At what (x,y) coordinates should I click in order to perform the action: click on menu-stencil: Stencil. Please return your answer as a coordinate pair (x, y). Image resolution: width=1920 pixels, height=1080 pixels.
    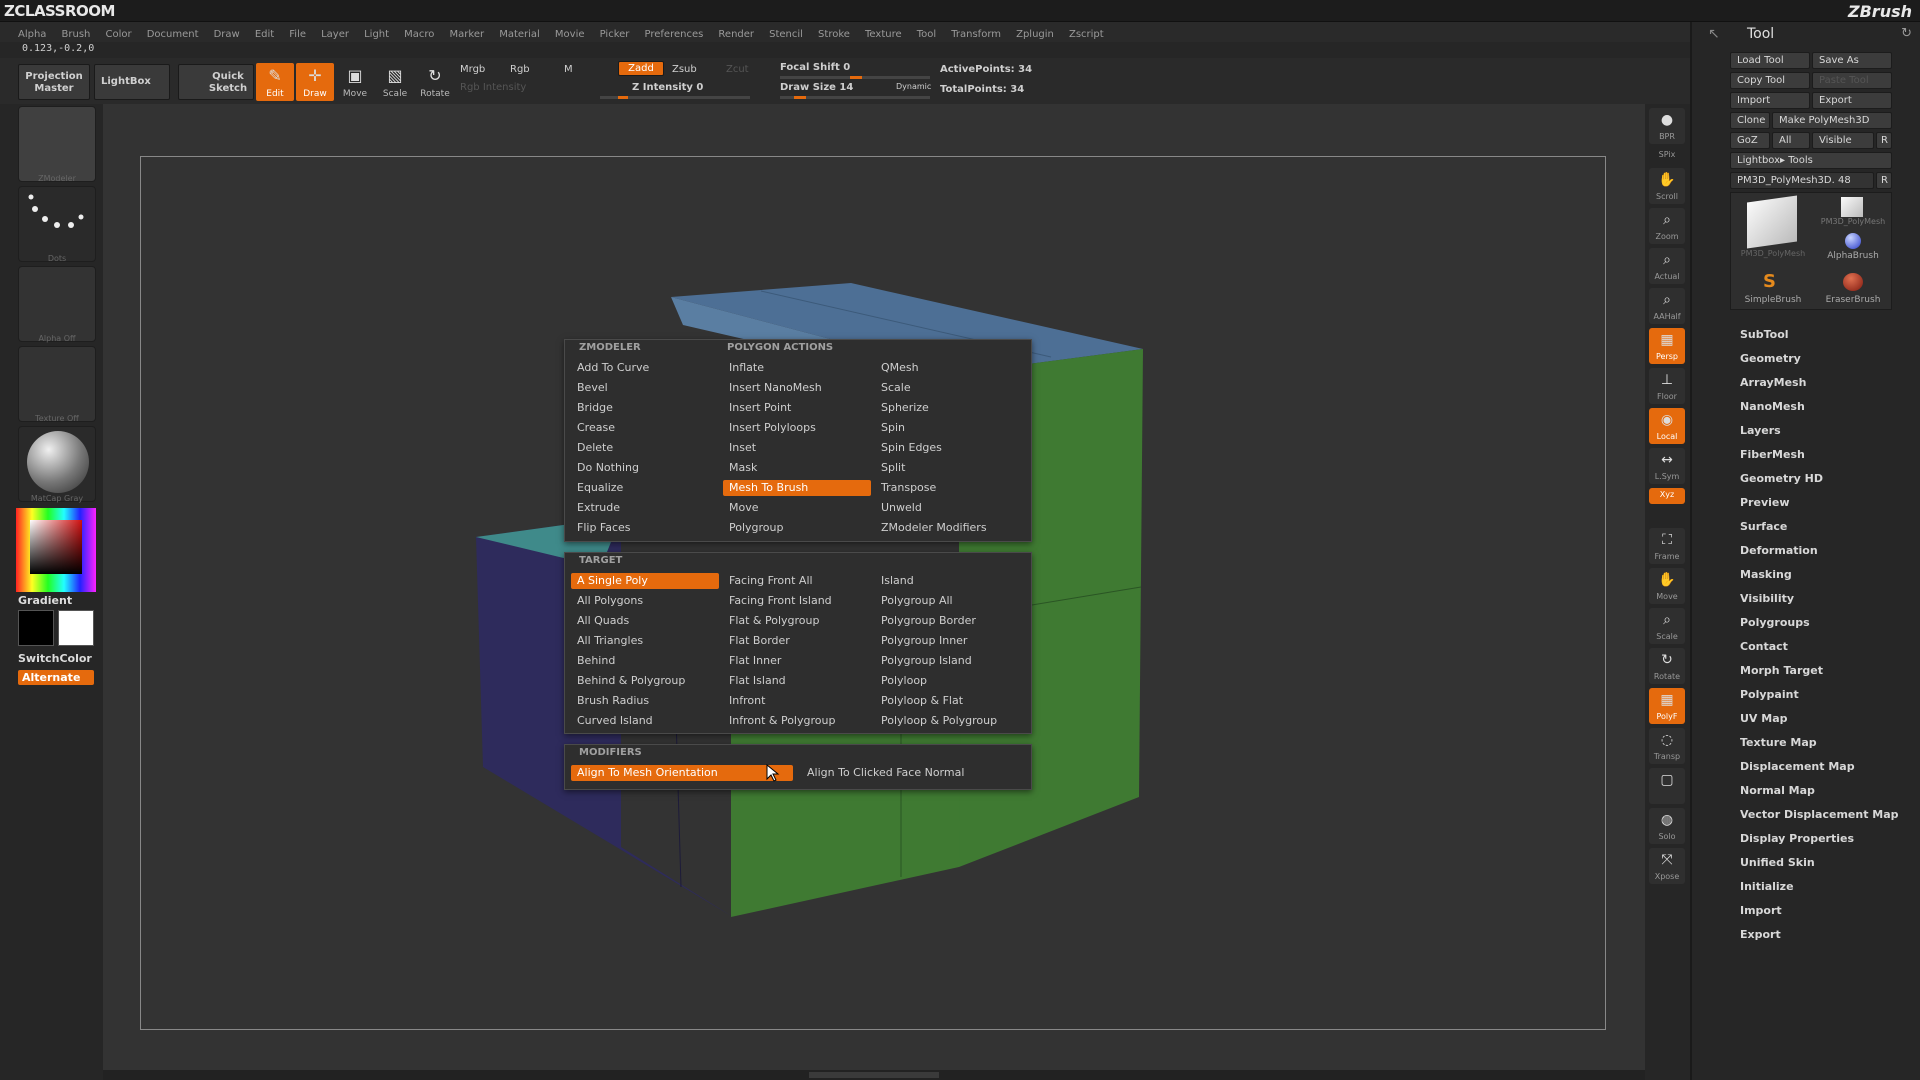
    Looking at the image, I should click on (786, 35).